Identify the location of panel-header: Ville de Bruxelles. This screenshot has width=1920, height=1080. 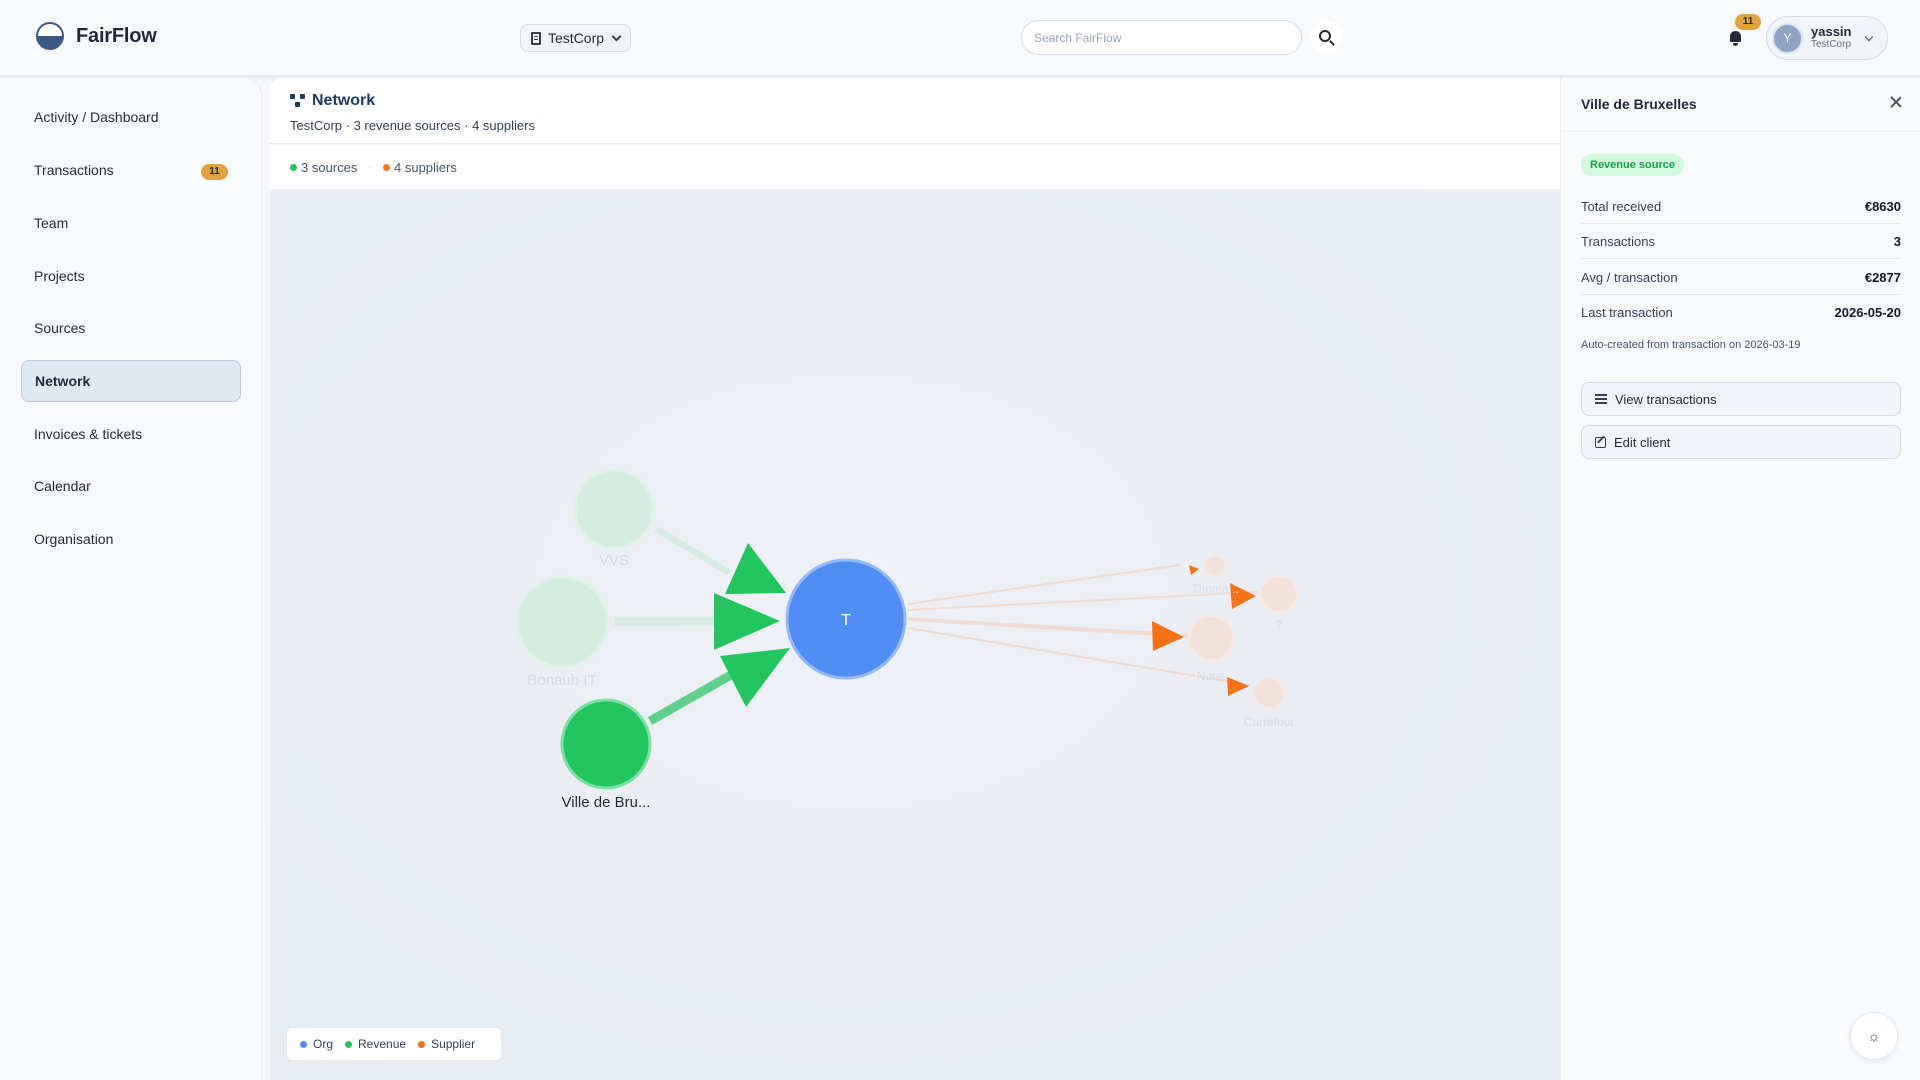
(1740, 105).